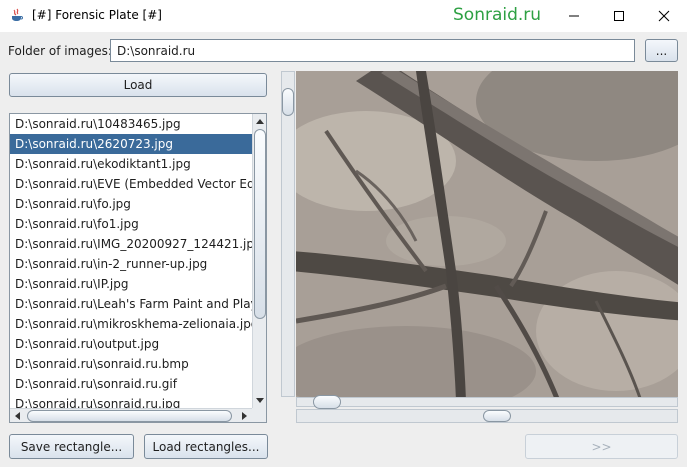 The height and width of the screenshot is (467, 687). What do you see at coordinates (327, 402) in the screenshot?
I see `image-horizontal-slider-thumb` at bounding box center [327, 402].